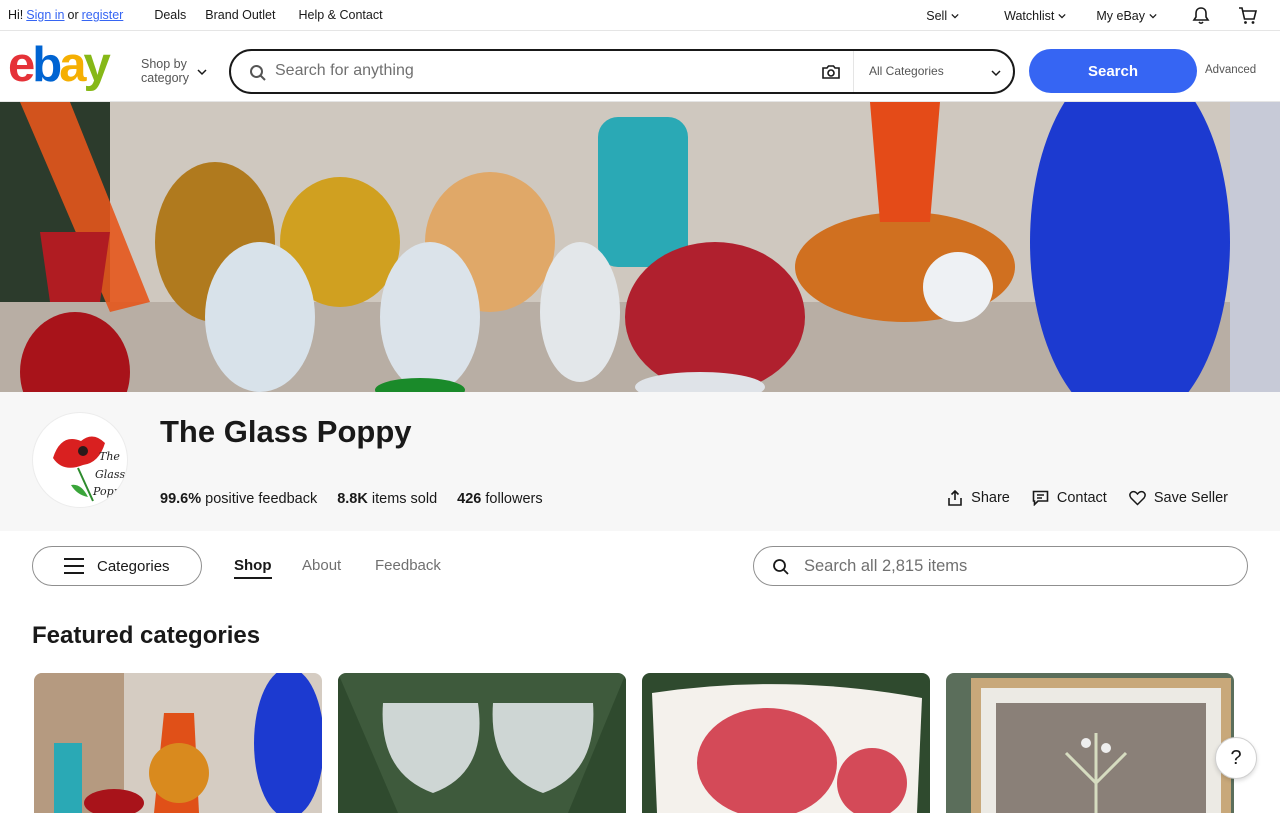 The image size is (1280, 813). I want to click on search-divider, so click(853, 71).